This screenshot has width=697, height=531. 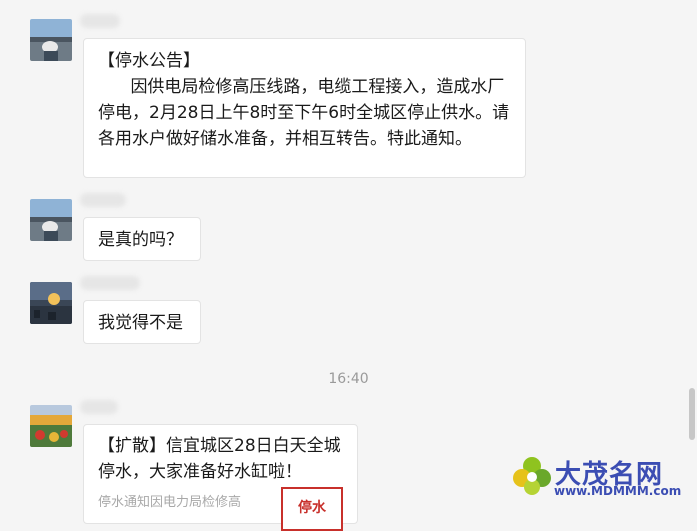 What do you see at coordinates (219, 459) in the screenshot?
I see `card-title: 【扩散】信宜城区28日白天全城停水，大家准备好水缸啦！` at bounding box center [219, 459].